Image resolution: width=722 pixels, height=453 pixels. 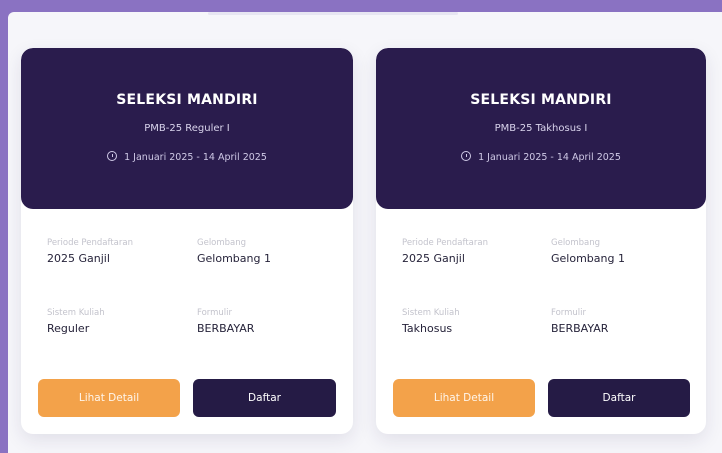 I want to click on card-subtitle: PMB-25 Reguler I, so click(x=187, y=128).